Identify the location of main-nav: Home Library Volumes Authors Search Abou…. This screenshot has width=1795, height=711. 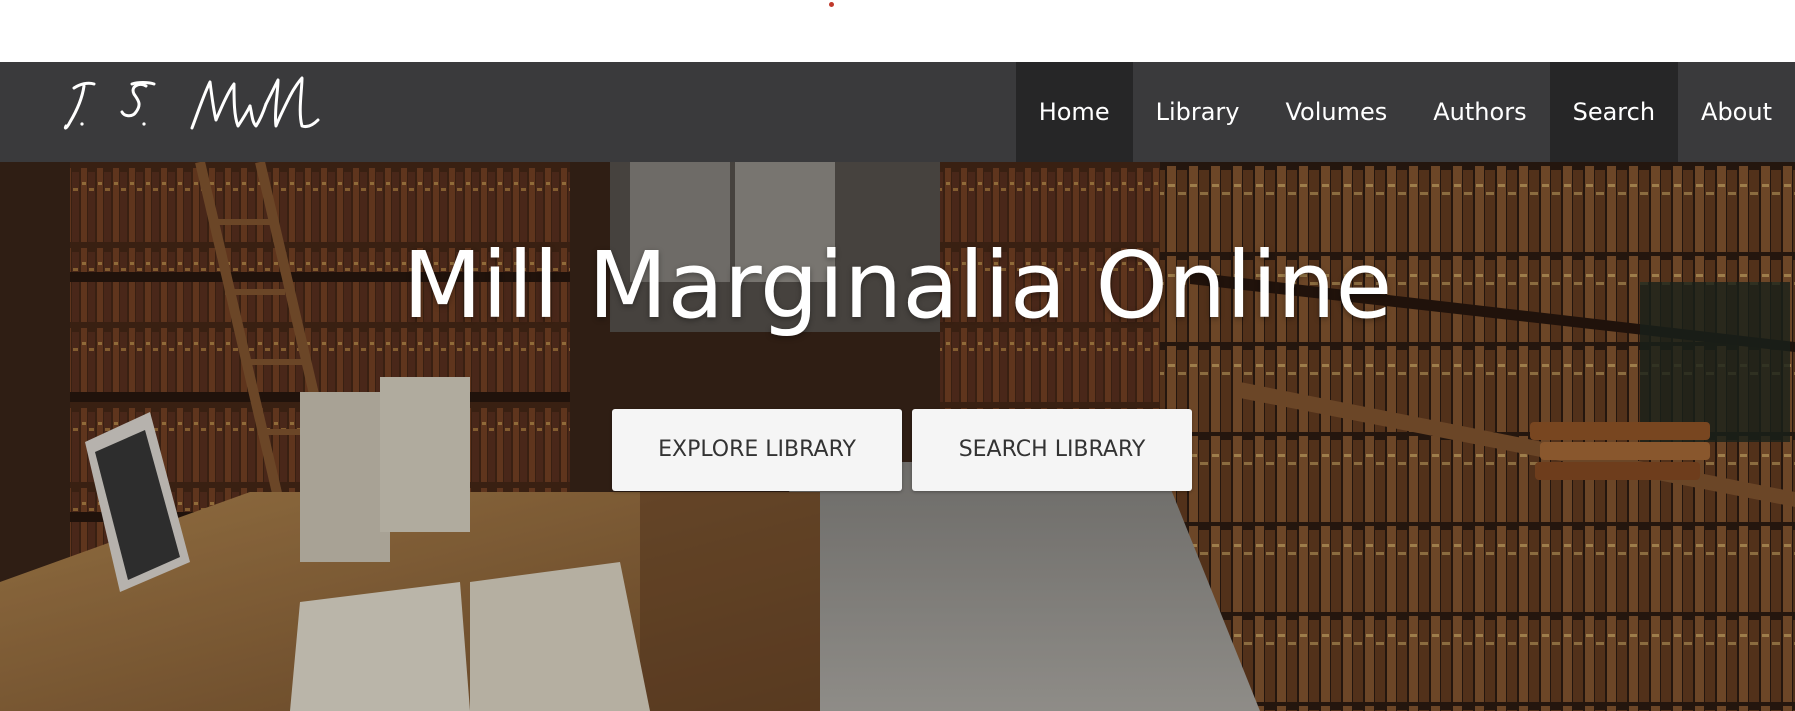
(1405, 112).